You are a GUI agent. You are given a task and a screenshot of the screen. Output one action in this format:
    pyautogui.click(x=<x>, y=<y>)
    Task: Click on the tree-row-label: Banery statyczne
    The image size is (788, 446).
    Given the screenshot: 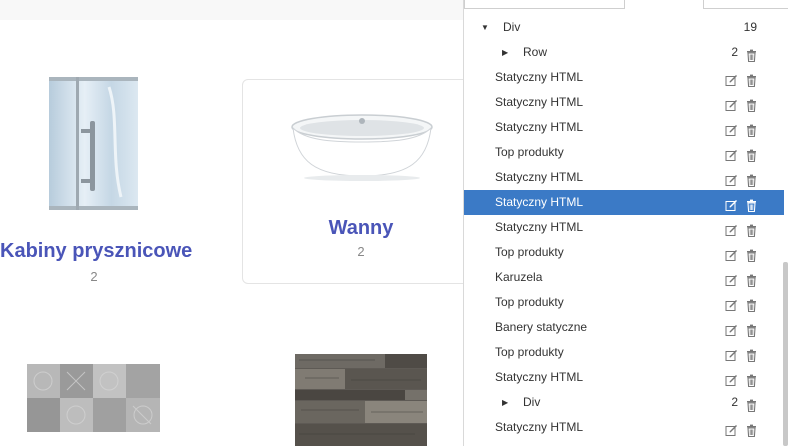 What is the action you would take?
    pyautogui.click(x=541, y=327)
    